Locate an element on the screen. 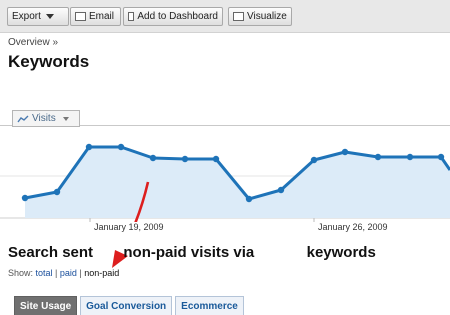 This screenshot has height=315, width=450. add-to-dashboard-button: Add to Dashboard is located at coordinates (173, 16).